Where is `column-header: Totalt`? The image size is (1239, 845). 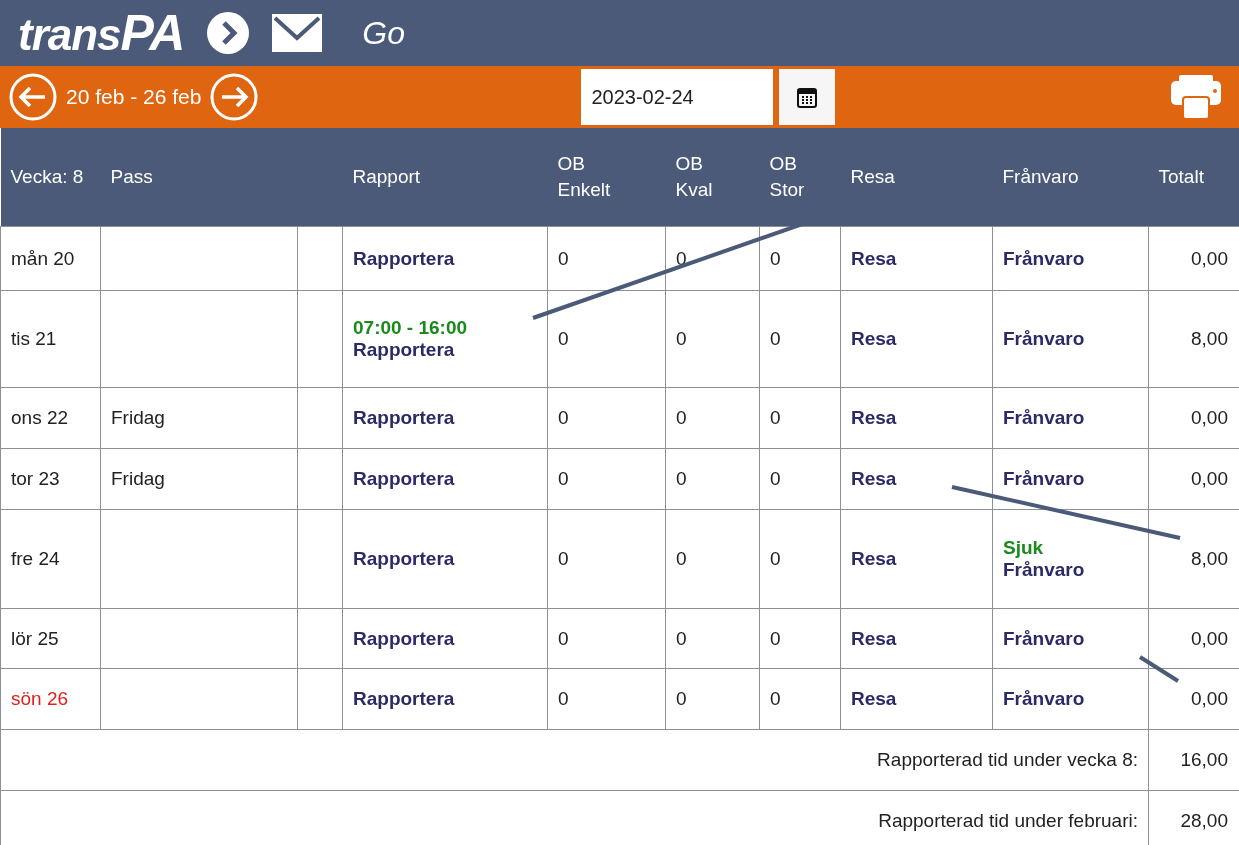 column-header: Totalt is located at coordinates (1181, 177).